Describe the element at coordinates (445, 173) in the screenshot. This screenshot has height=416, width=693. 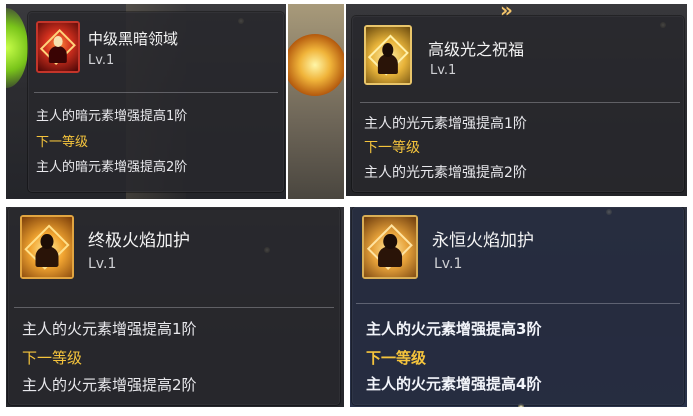
I see `next-effect-text: 主人的光元素增强提高2阶` at that location.